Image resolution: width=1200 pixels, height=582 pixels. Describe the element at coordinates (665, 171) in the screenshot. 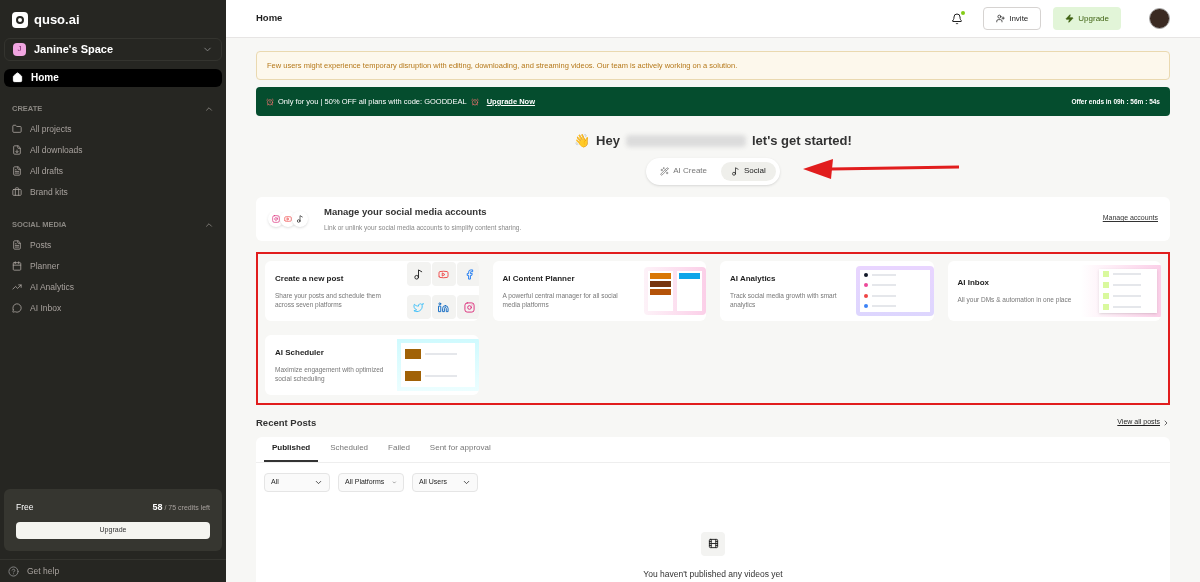

I see `magic-wand-icon` at that location.